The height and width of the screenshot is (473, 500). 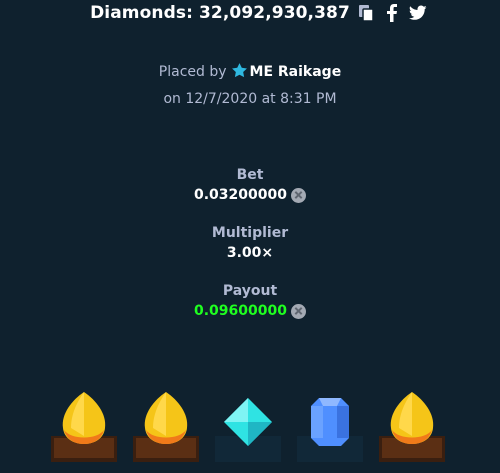 I want to click on bet-section: Bet 0.03200000, so click(x=250, y=185).